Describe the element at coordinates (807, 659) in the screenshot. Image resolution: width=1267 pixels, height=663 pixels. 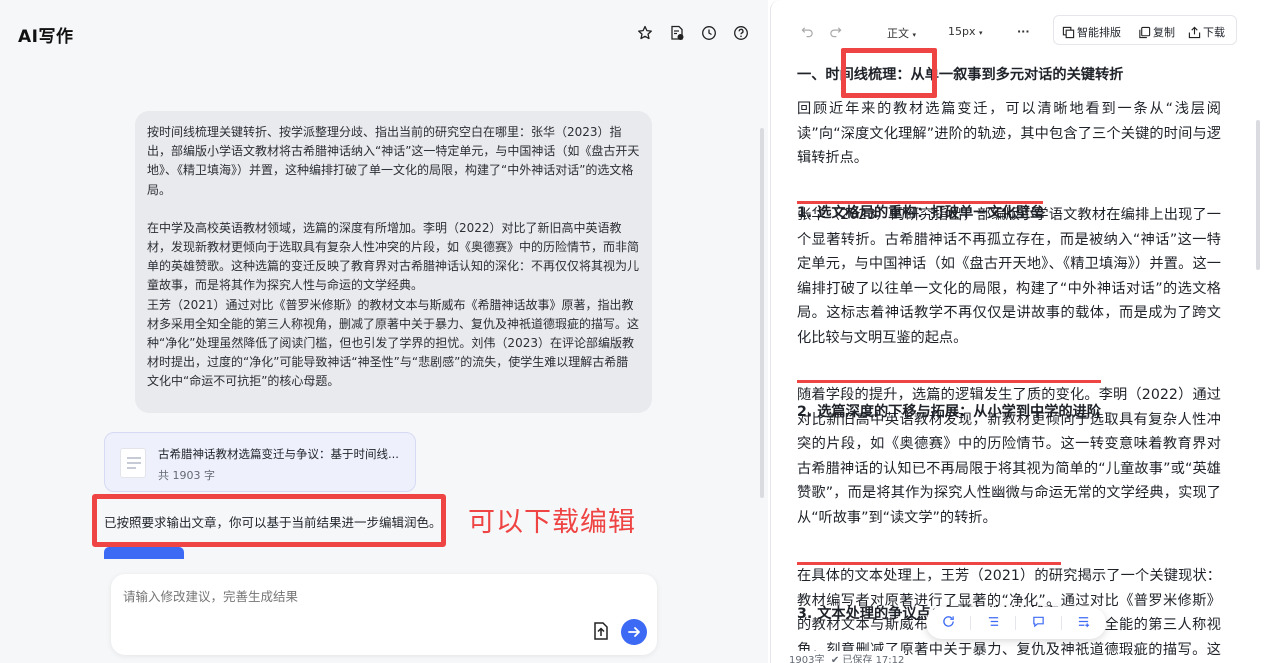
I see `word-count: 1903字` at that location.